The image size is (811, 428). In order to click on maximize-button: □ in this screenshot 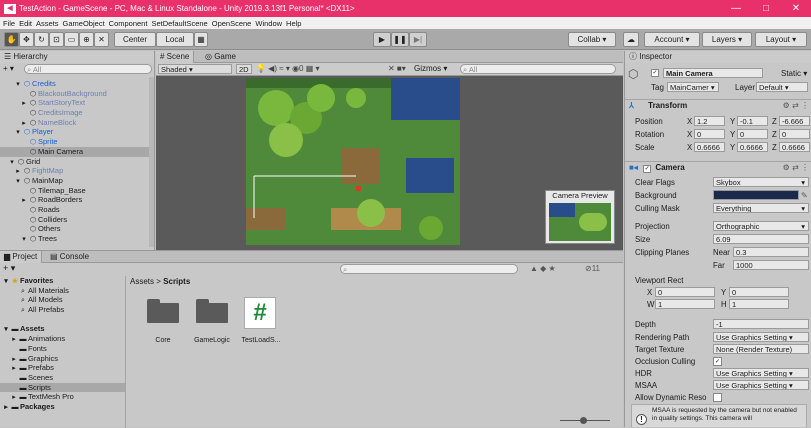, I will do `click(766, 8)`.